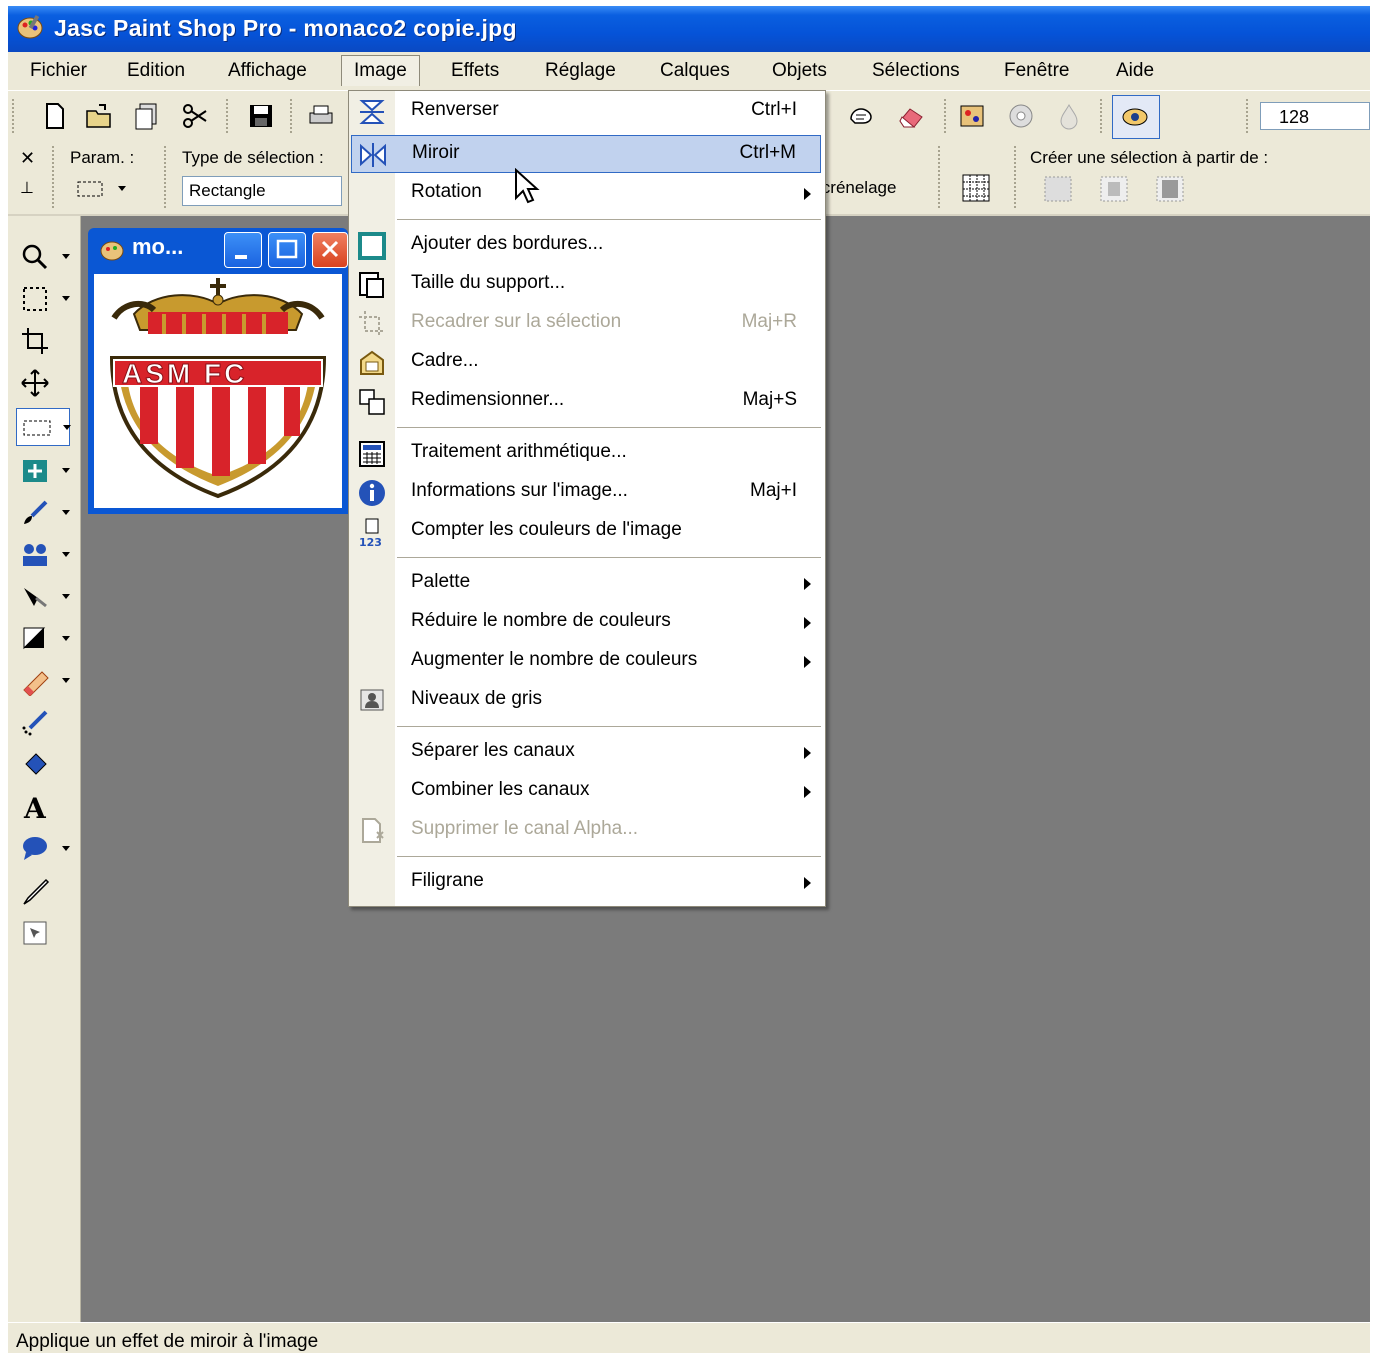  What do you see at coordinates (586, 623) in the screenshot?
I see `menu-item-reduire-couleurs: Réduire le nombre de couleurs` at bounding box center [586, 623].